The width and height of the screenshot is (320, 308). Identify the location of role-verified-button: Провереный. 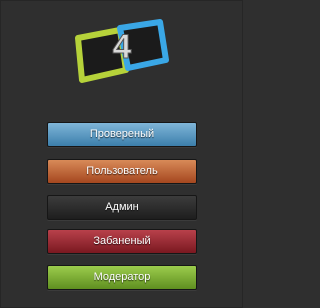
(122, 134).